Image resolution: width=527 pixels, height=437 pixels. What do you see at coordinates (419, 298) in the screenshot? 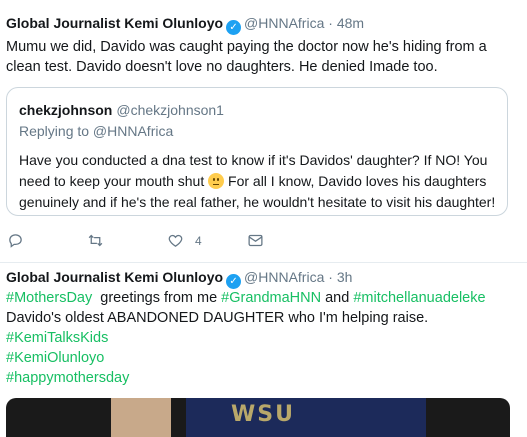
I see `hashtag-link: #mitchellanuadeleke` at bounding box center [419, 298].